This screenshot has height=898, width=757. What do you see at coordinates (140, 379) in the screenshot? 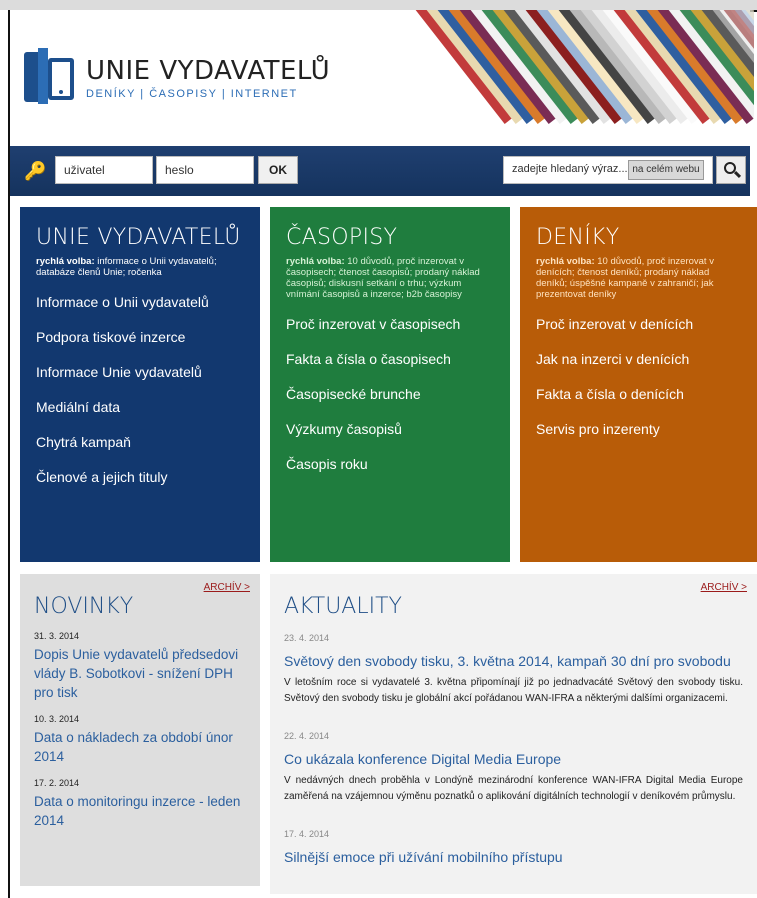
I see `unie-link: Informace Unie vydavatelů` at bounding box center [140, 379].